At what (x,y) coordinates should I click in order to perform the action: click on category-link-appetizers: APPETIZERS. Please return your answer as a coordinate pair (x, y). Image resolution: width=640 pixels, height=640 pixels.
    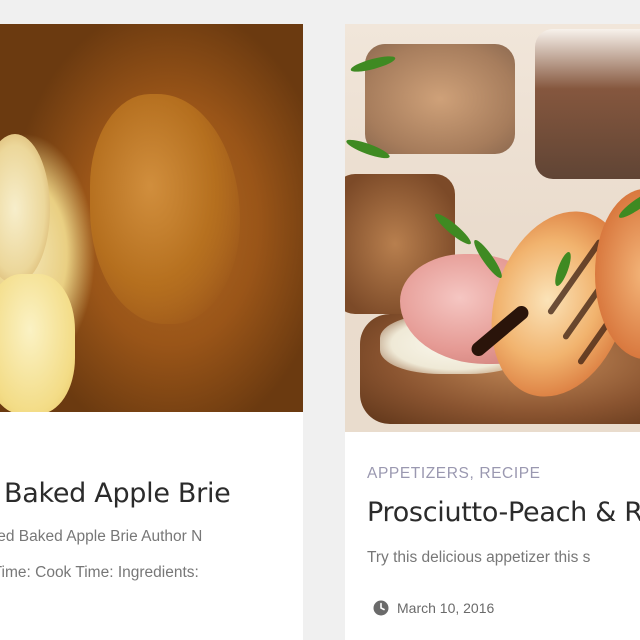
    Looking at the image, I should click on (418, 473).